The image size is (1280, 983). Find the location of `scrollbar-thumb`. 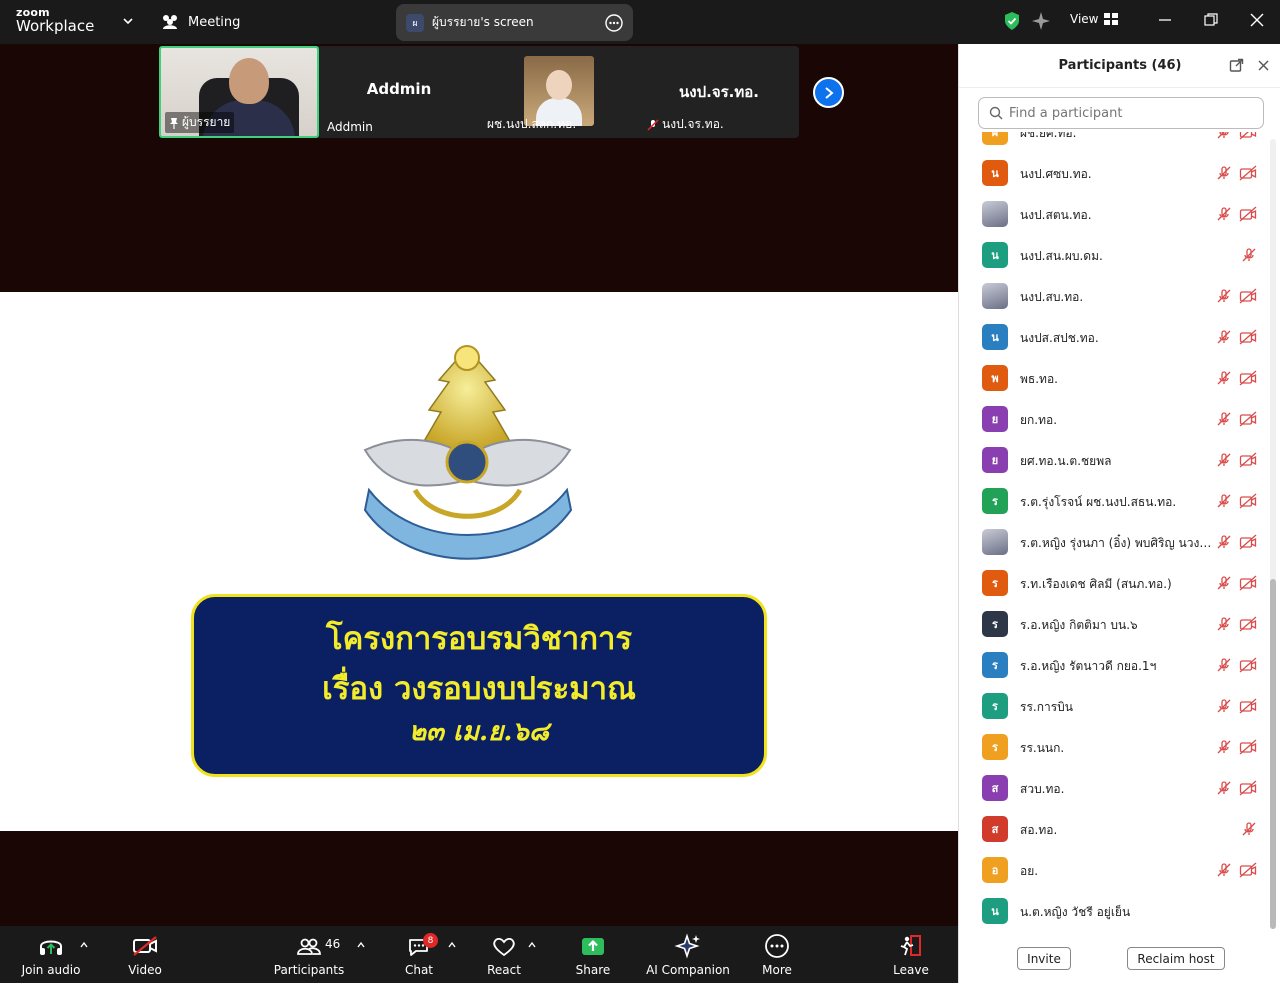

scrollbar-thumb is located at coordinates (1273, 754).